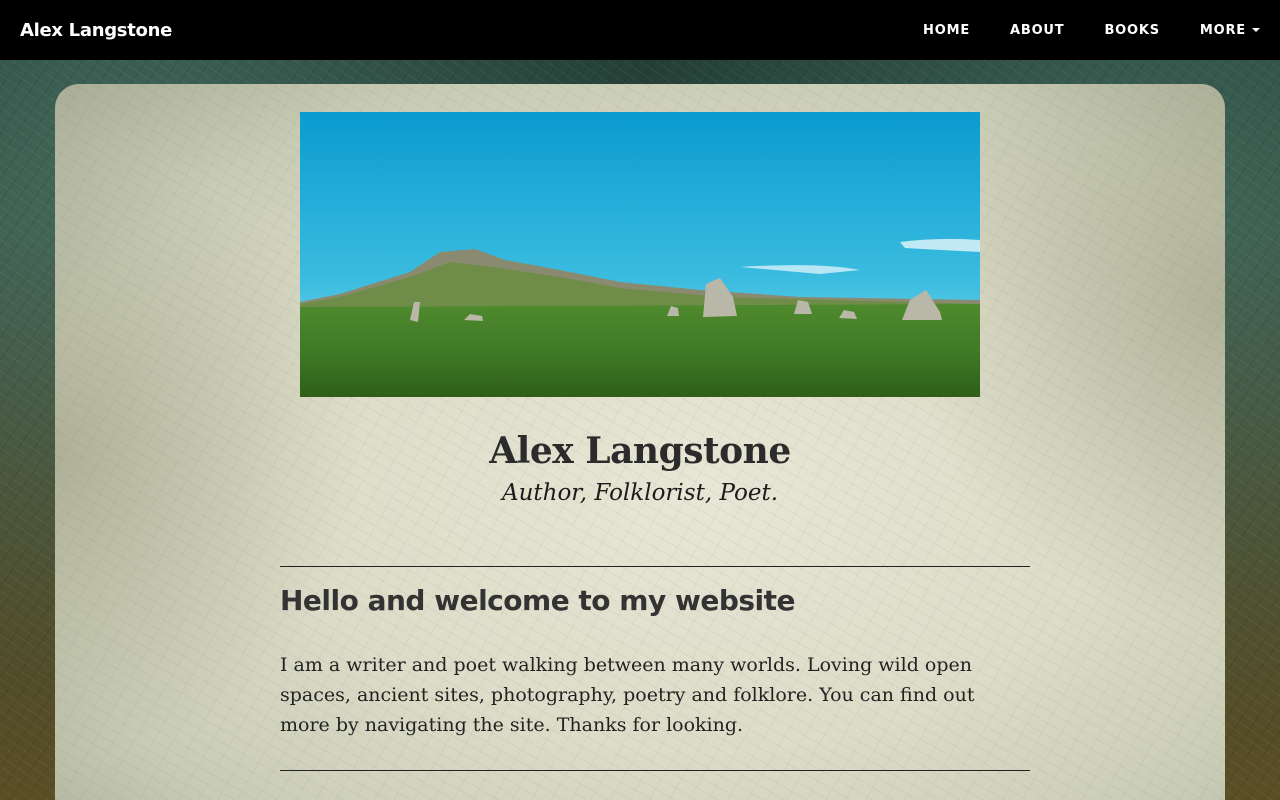 This screenshot has height=800, width=1280. I want to click on site-subtitle: Author, Folklorist, Poet., so click(640, 493).